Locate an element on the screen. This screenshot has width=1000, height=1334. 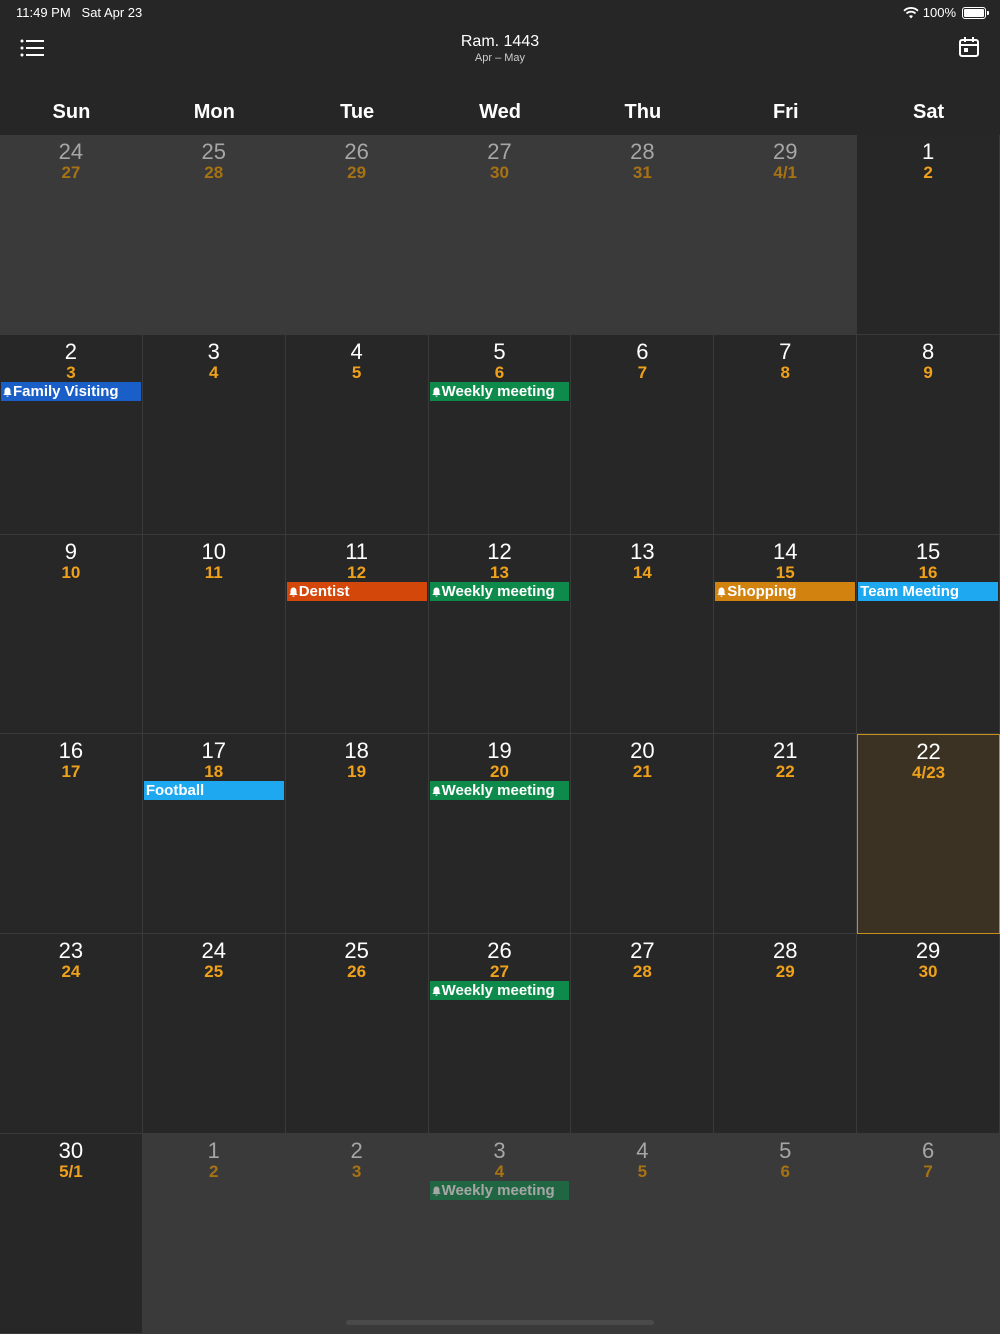
gregorian-date: 30 is located at coordinates (71, 1150).